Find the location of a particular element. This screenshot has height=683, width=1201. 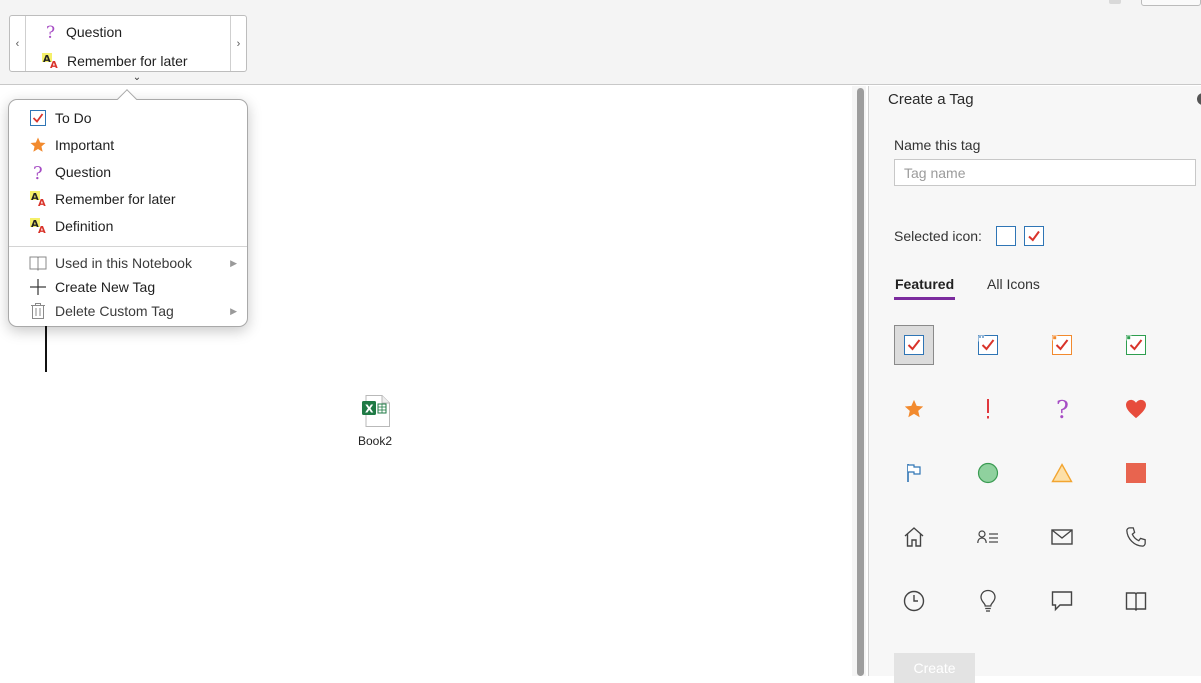

mail-icon is located at coordinates (1062, 537).